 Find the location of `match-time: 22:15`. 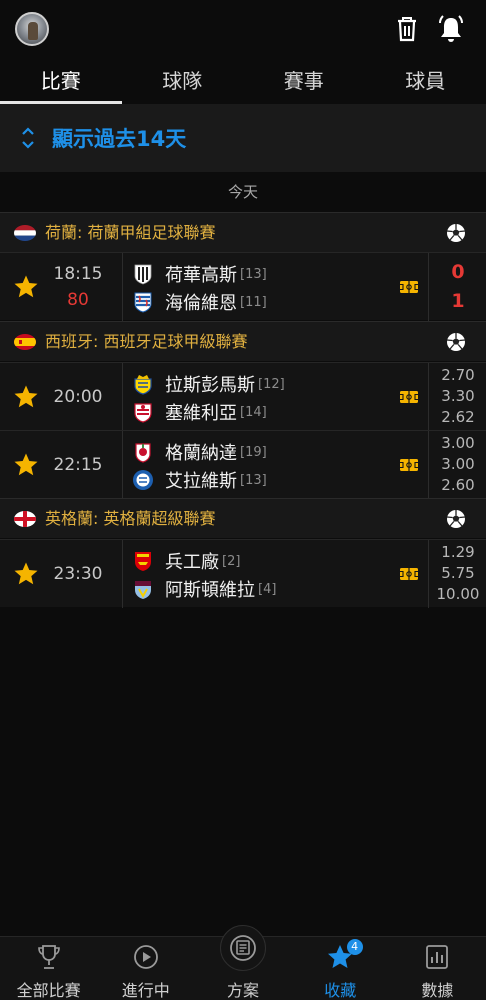

match-time: 22:15 is located at coordinates (78, 465).